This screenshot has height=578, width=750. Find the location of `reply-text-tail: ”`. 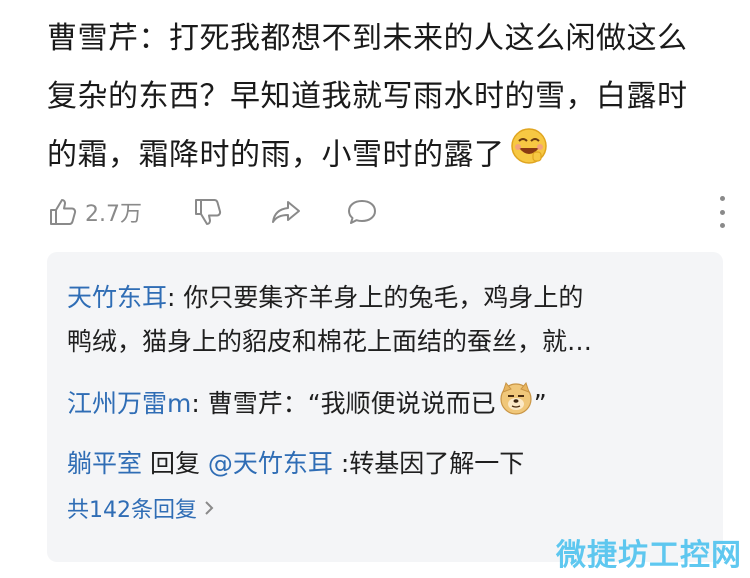

reply-text-tail: ” is located at coordinates (540, 403).